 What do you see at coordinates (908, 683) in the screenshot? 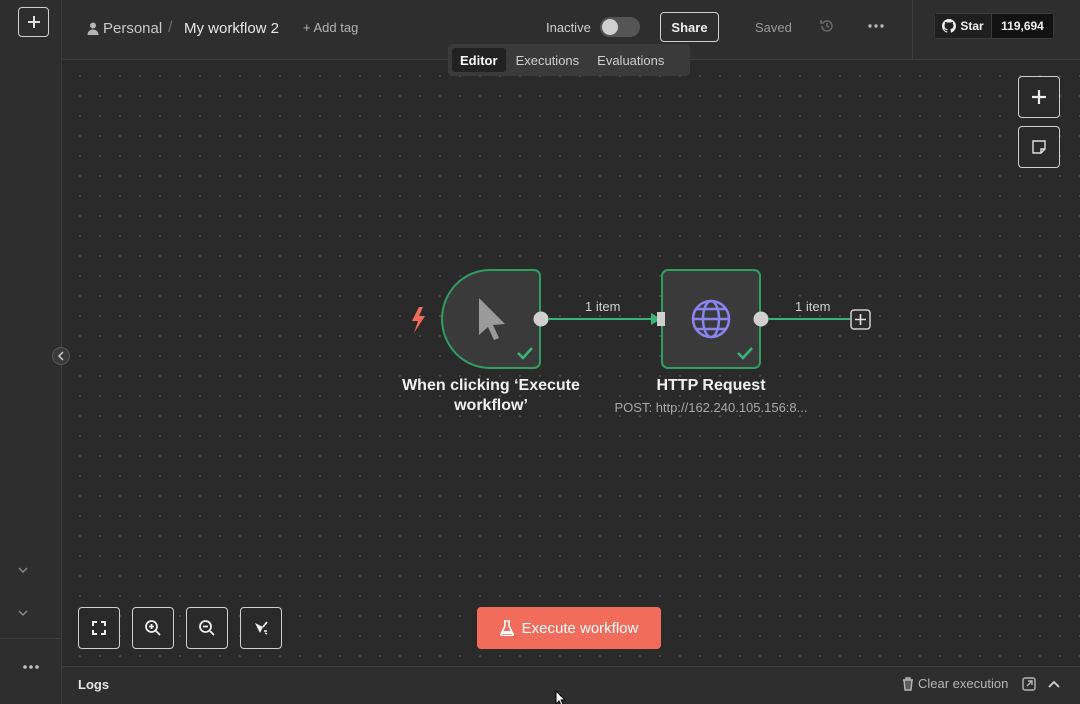
I see `trash-icon` at bounding box center [908, 683].